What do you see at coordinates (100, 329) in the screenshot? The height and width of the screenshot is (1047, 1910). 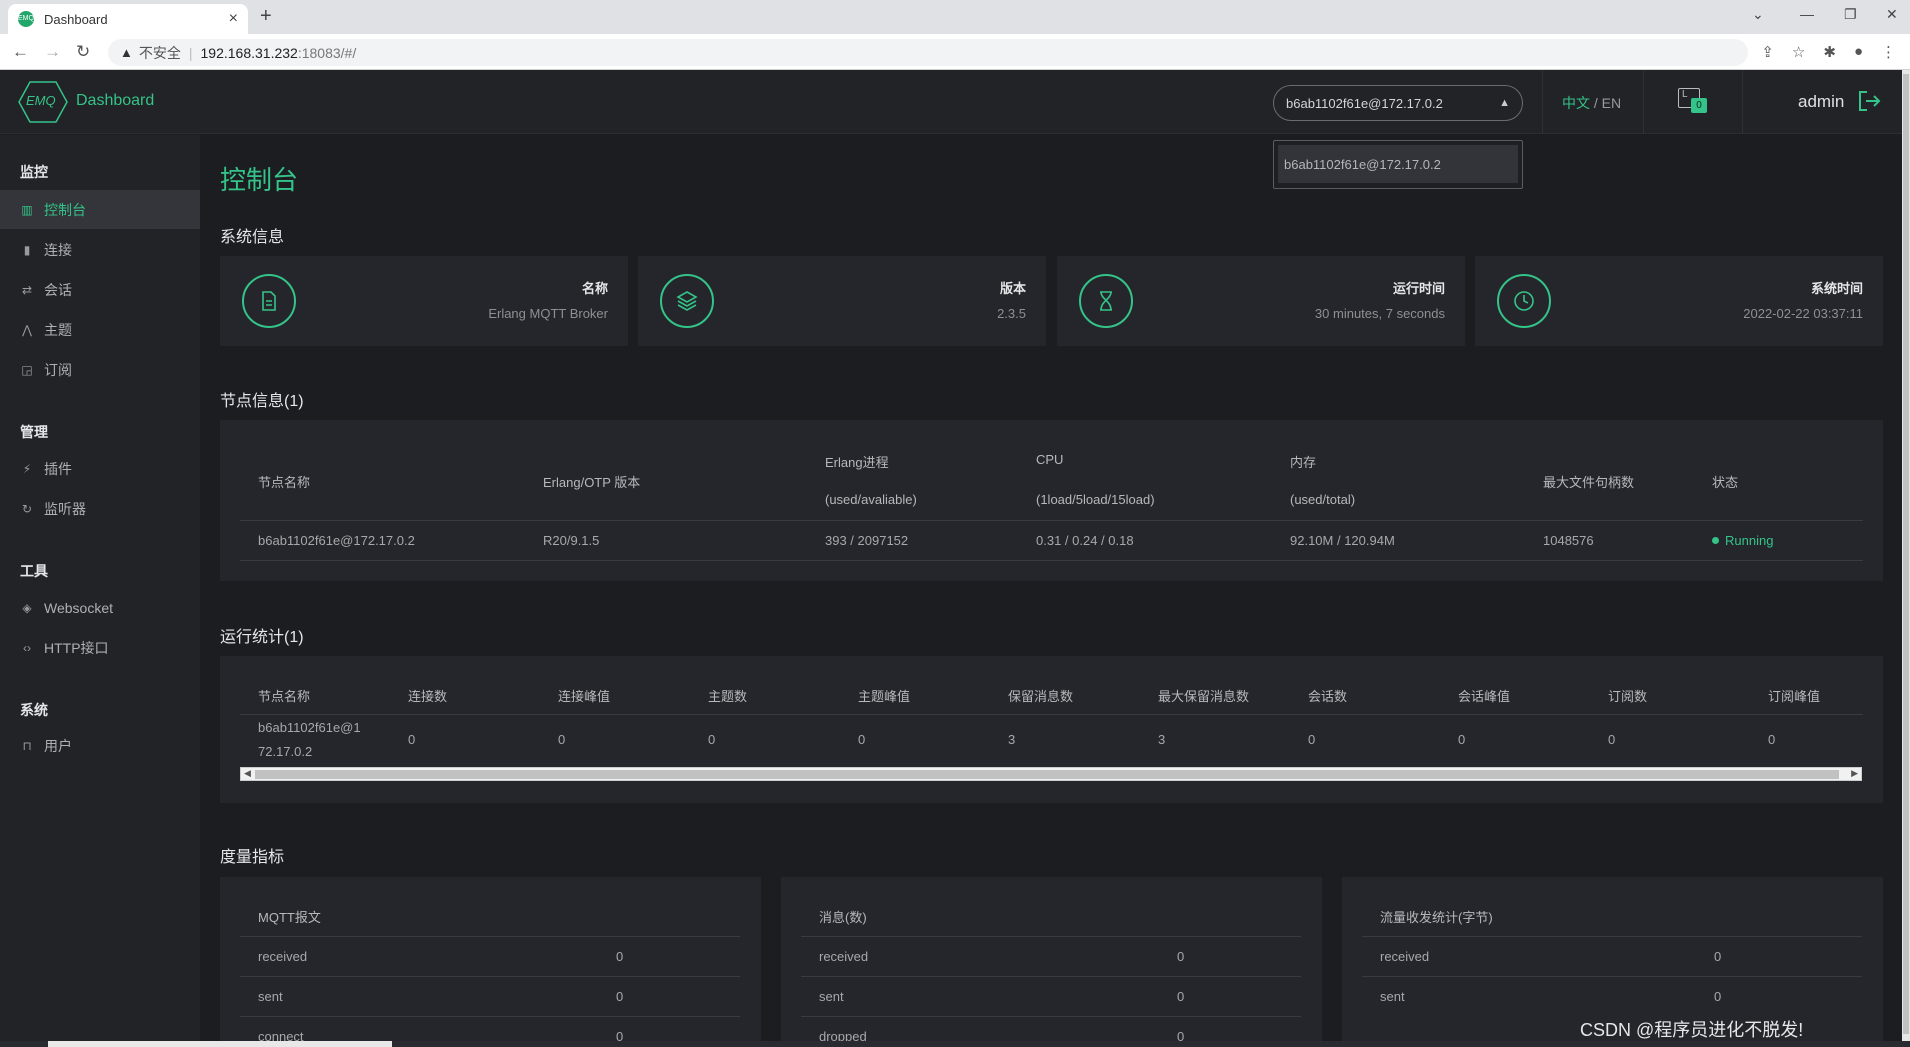 I see `sidebar-item-topics: ⋀ 主题` at bounding box center [100, 329].